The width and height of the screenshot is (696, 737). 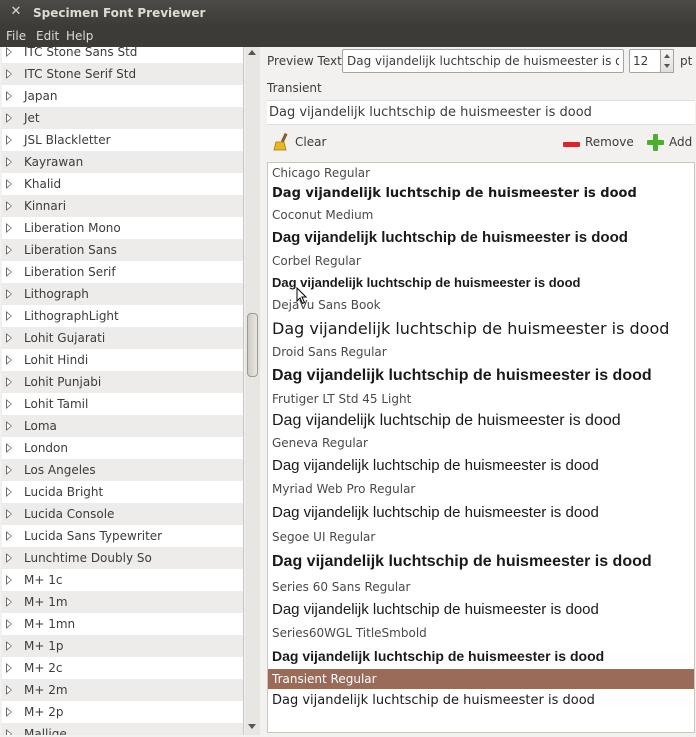 I want to click on tree-row: Lohit Hindi, so click(x=122, y=360).